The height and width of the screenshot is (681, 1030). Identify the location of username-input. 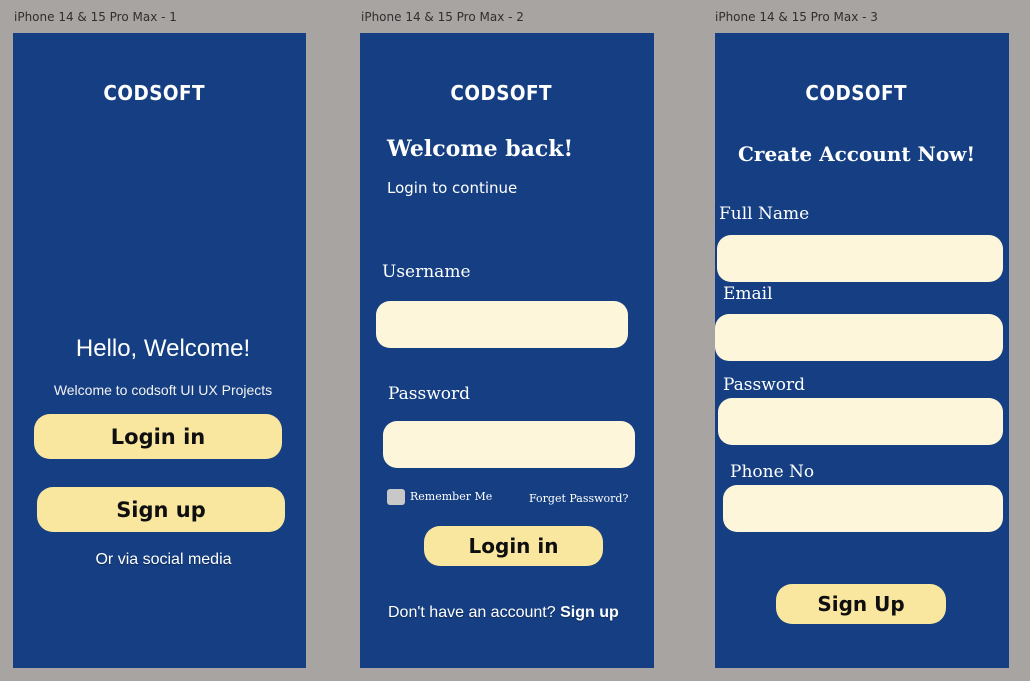
(502, 324).